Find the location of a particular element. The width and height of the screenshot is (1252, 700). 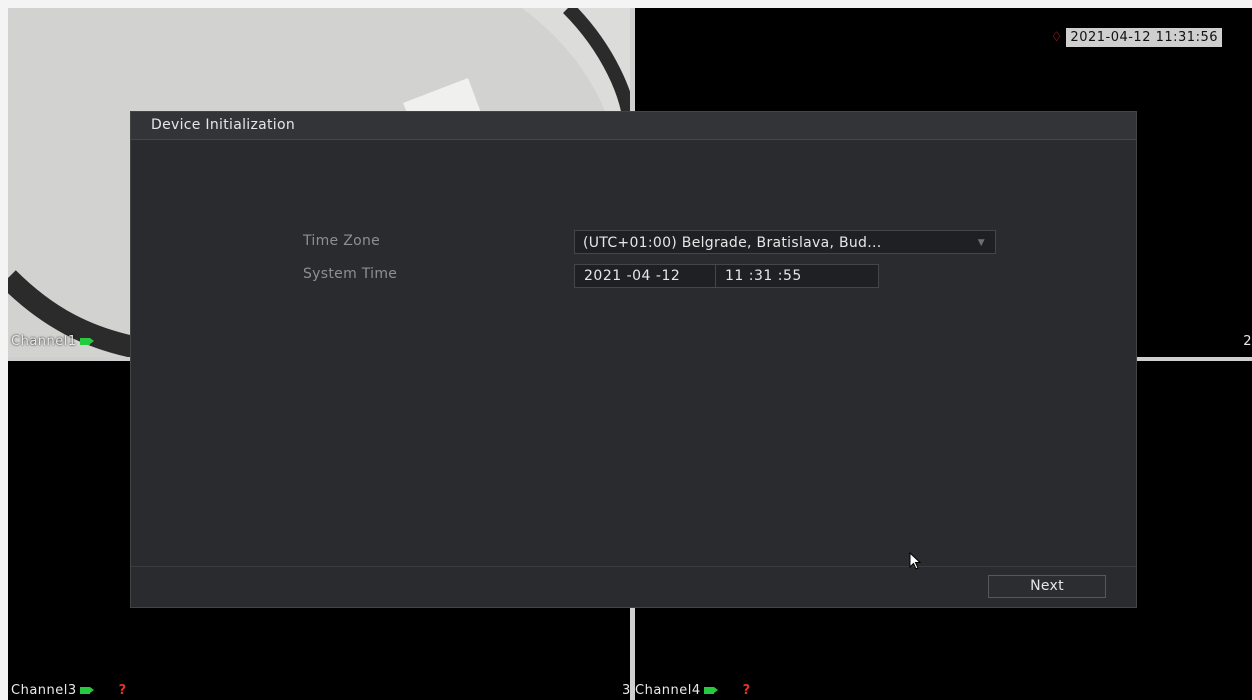

field-separator is located at coordinates (715, 276).